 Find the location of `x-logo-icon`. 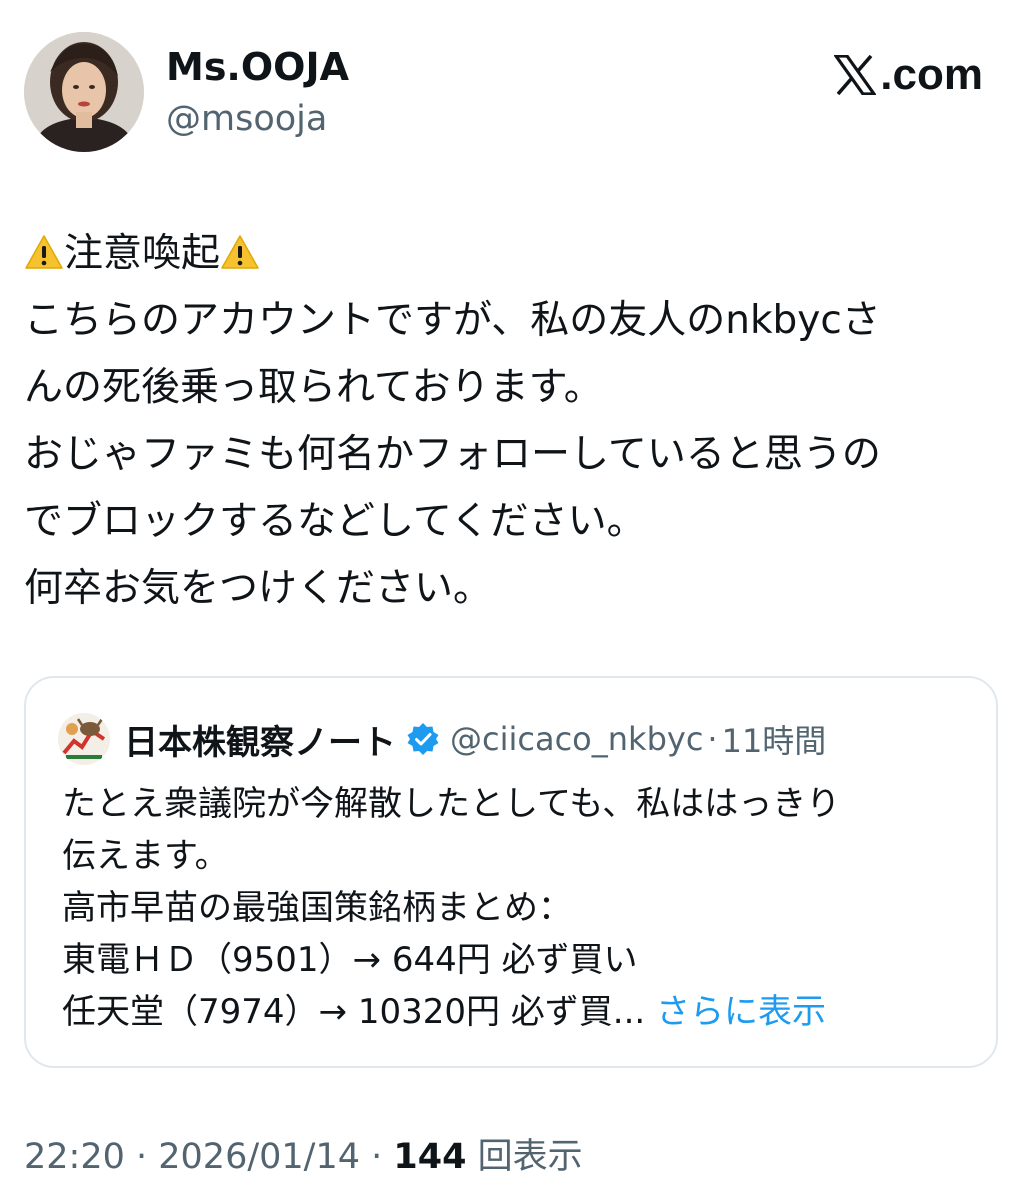

x-logo-icon is located at coordinates (855, 75).